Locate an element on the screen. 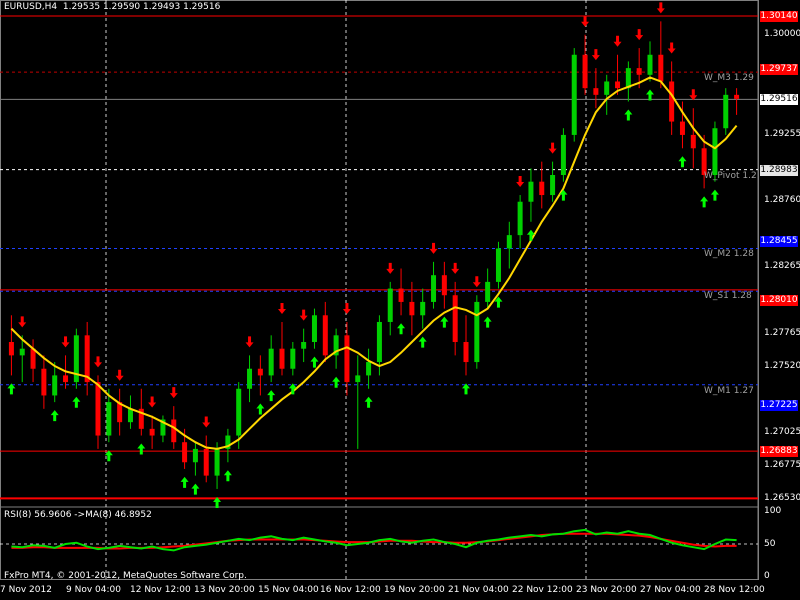  price-axis-label: 1.27765 is located at coordinates (782, 332).